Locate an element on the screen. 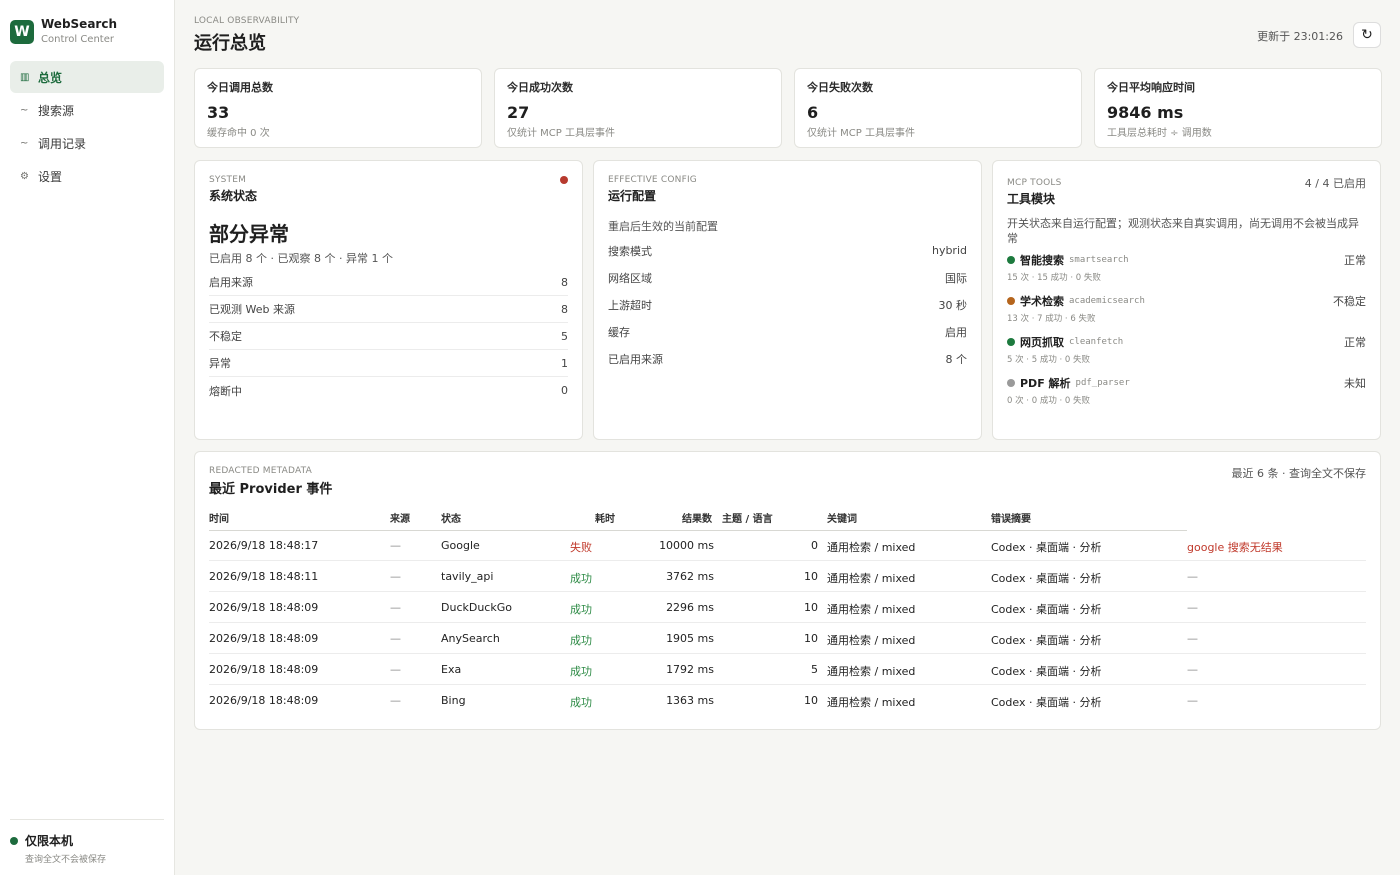  cell-duration: 10000 ms is located at coordinates (686, 545).